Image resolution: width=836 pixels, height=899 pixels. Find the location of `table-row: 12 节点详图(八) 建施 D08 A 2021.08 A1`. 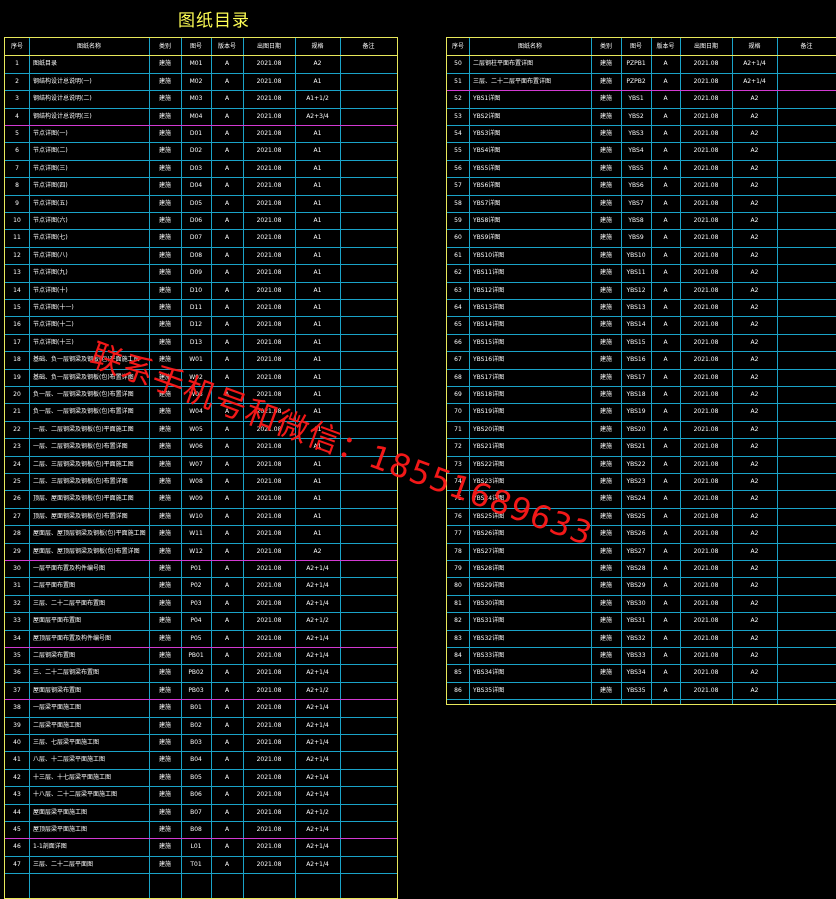

table-row: 12 节点详图(八) 建施 D08 A 2021.08 A1 is located at coordinates (201, 256).